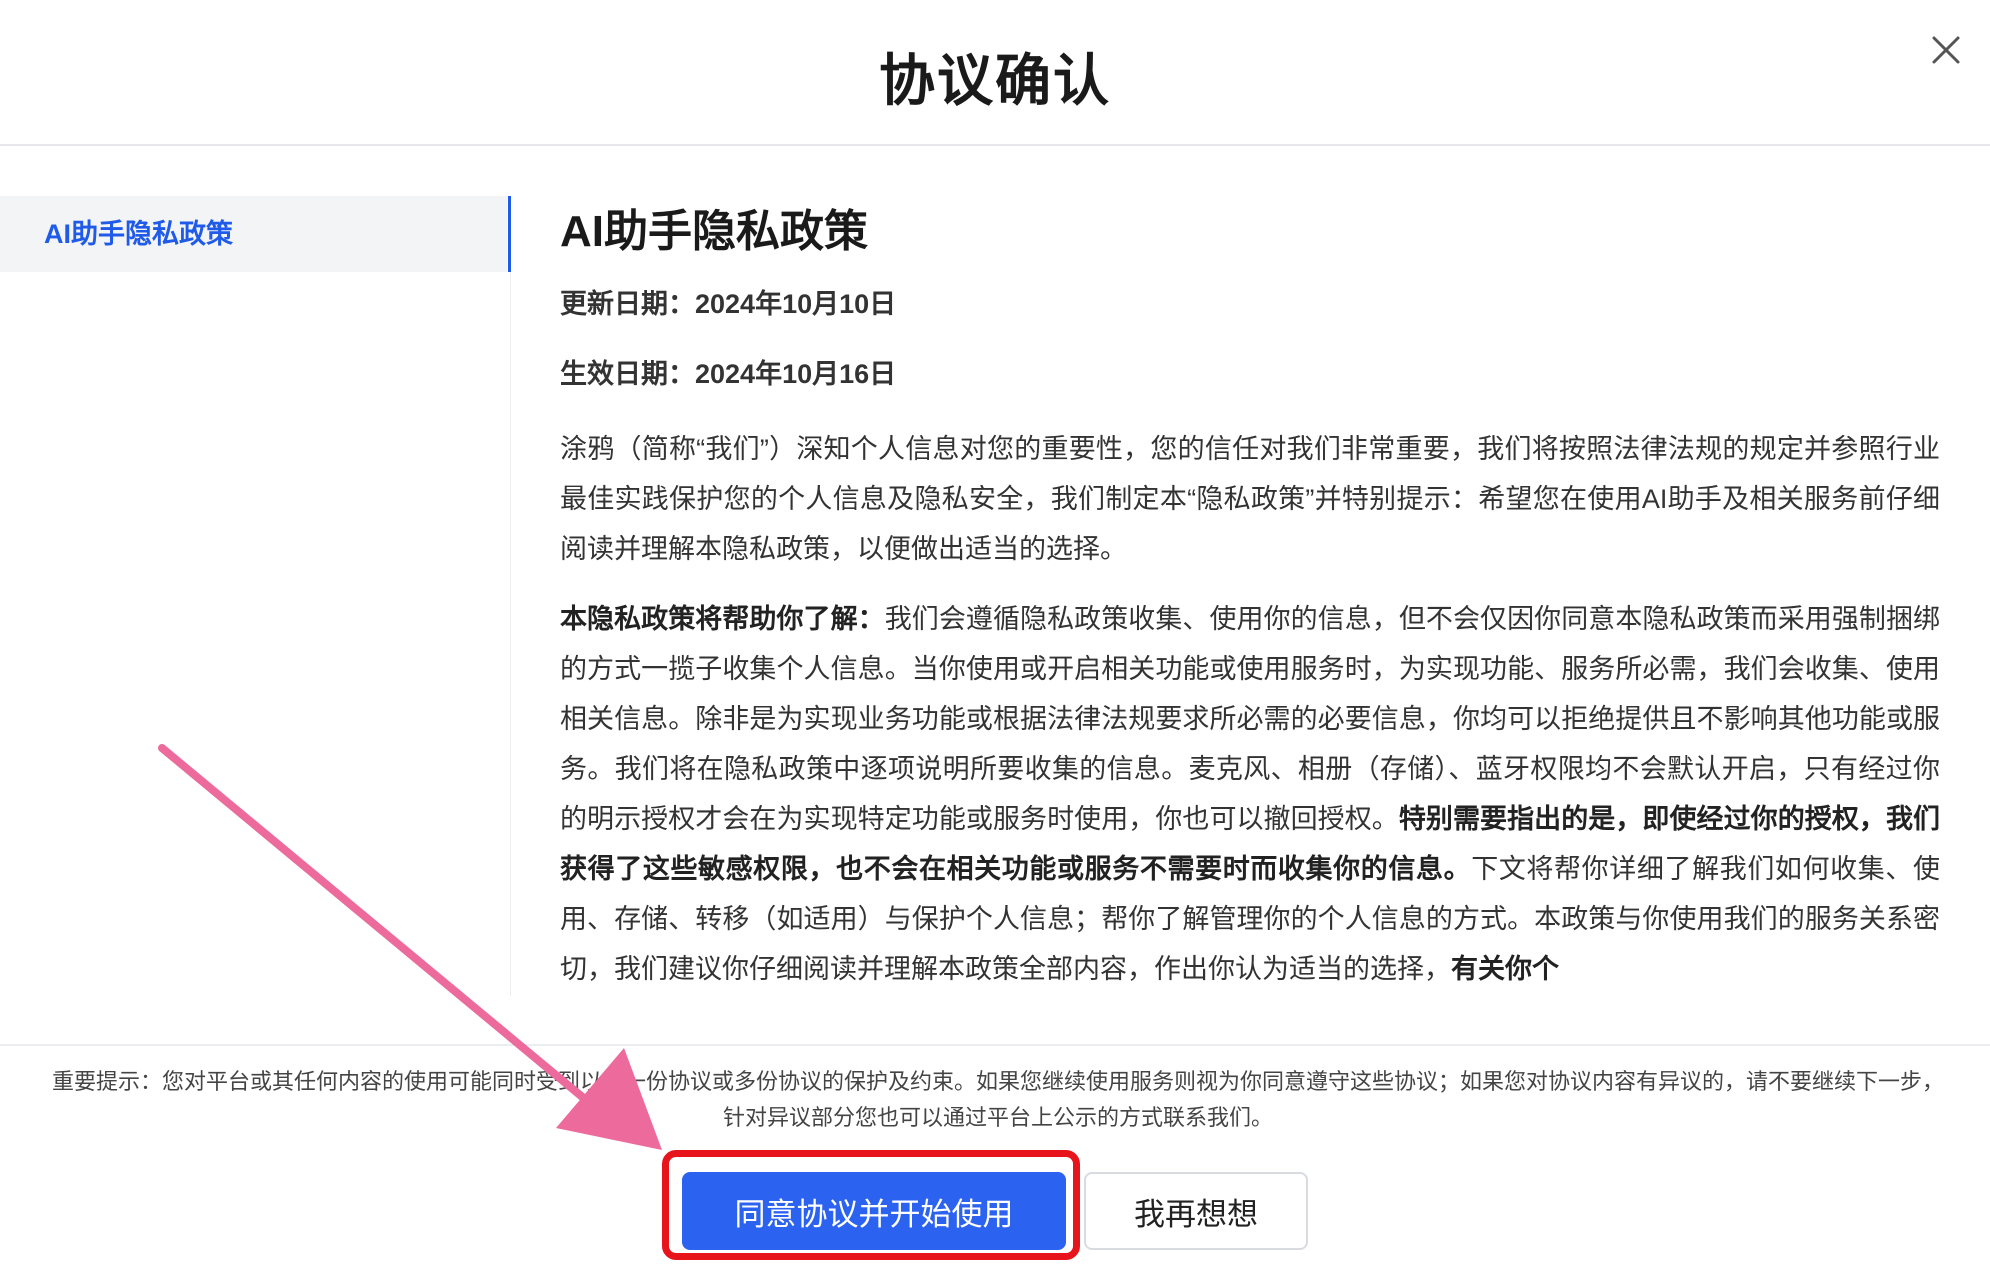 The height and width of the screenshot is (1264, 1990). What do you see at coordinates (1196, 1211) in the screenshot?
I see `reconsider-button: 我再想想` at bounding box center [1196, 1211].